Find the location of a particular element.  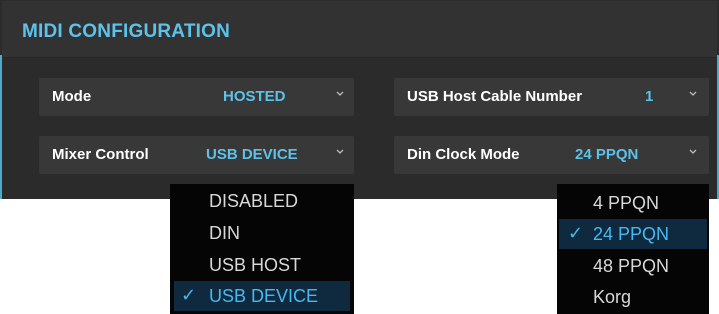

option-label: USB DEVICE is located at coordinates (264, 296).